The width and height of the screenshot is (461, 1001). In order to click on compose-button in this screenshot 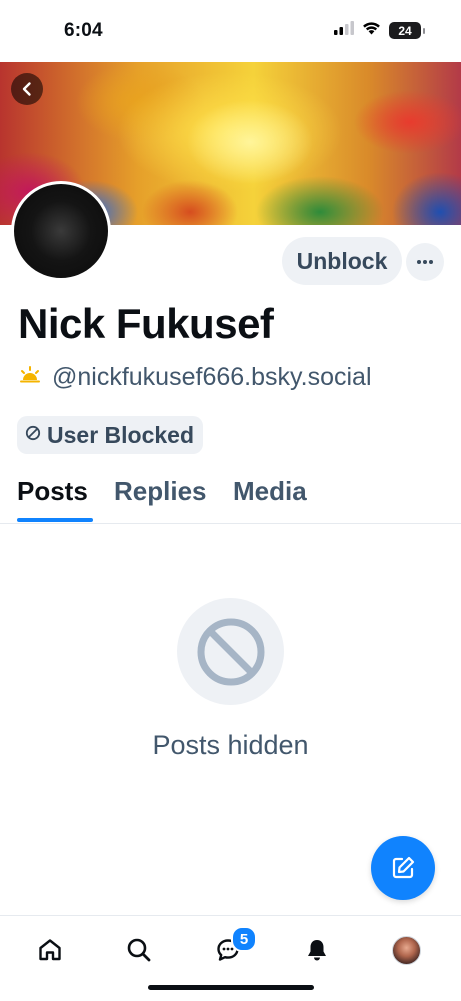, I will do `click(403, 868)`.